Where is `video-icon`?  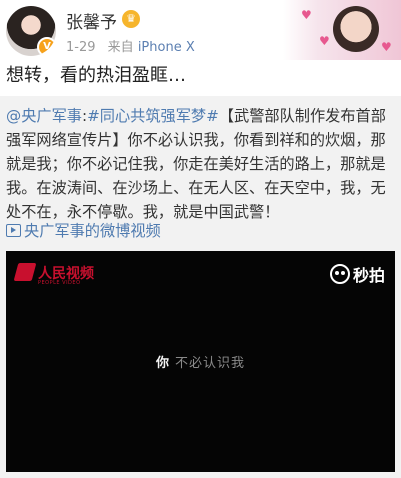 video-icon is located at coordinates (13, 230).